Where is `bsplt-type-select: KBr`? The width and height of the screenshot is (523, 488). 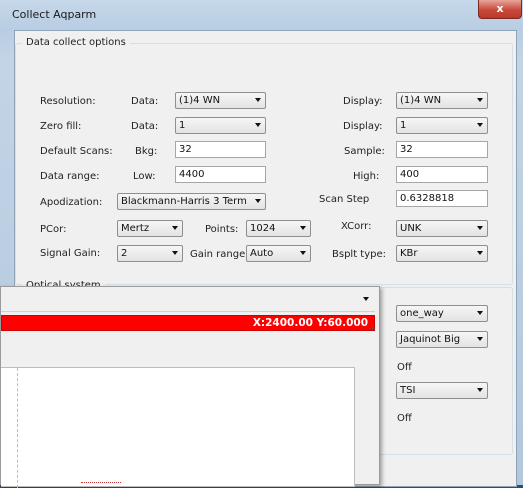
bsplt-type-select: KBr is located at coordinates (442, 253).